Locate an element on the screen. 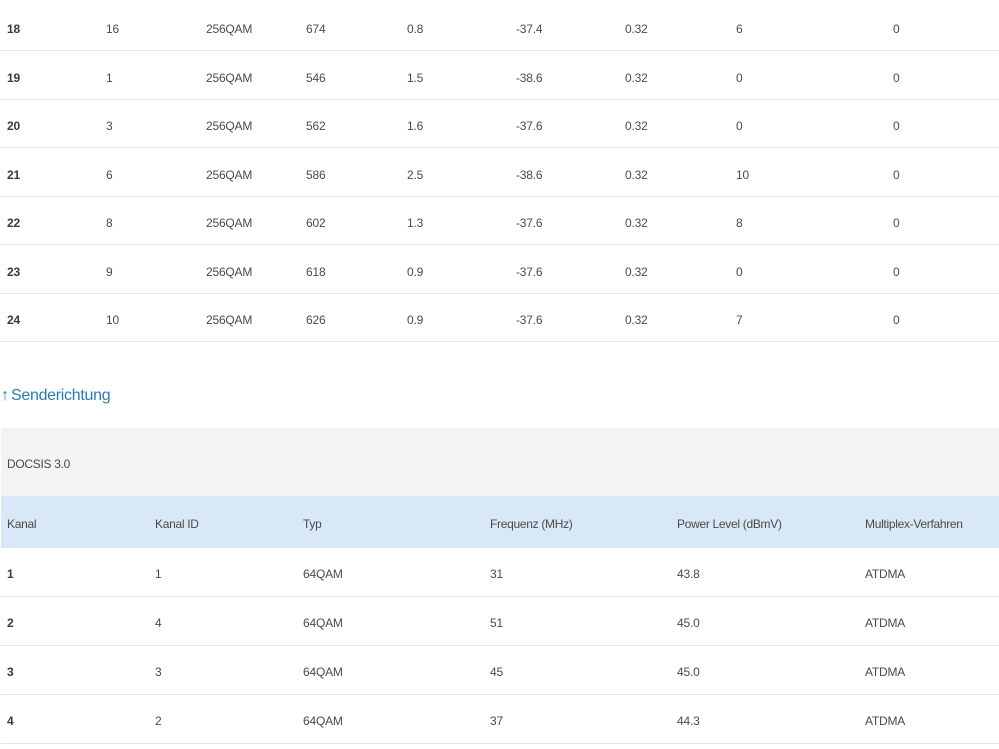 This screenshot has width=999, height=749. cell-kanal-id: 9 is located at coordinates (109, 271).